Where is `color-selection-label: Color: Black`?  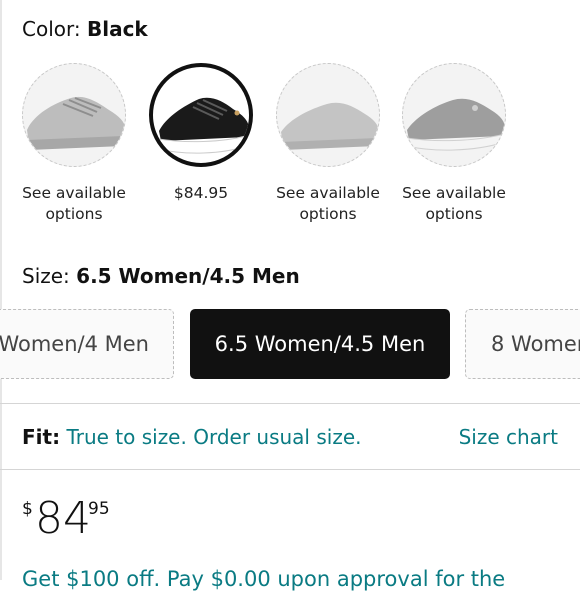 color-selection-label: Color: Black is located at coordinates (85, 29).